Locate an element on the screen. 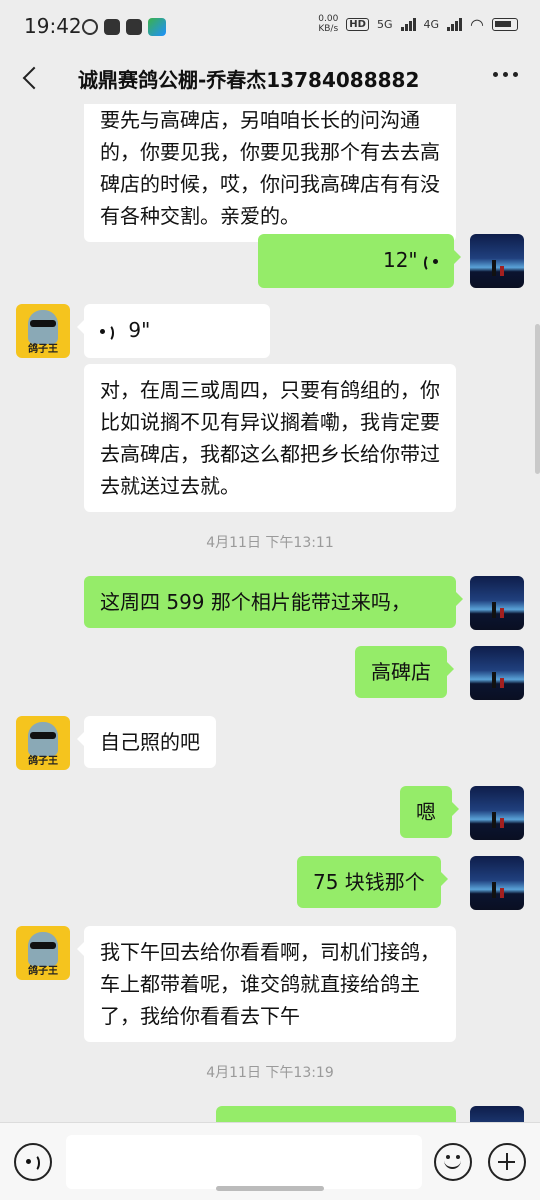 The image size is (540, 1200). wifi-icon: ◠ is located at coordinates (477, 24).